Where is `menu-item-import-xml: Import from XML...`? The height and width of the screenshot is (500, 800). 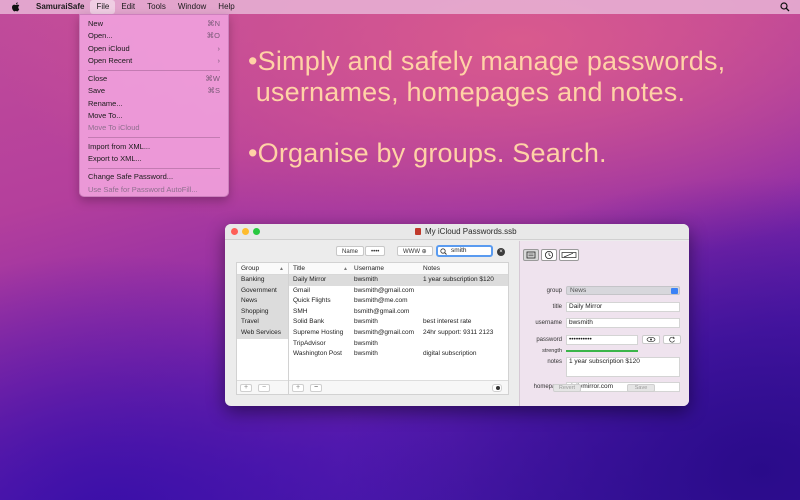
menu-item-import-xml: Import from XML... is located at coordinates (154, 147).